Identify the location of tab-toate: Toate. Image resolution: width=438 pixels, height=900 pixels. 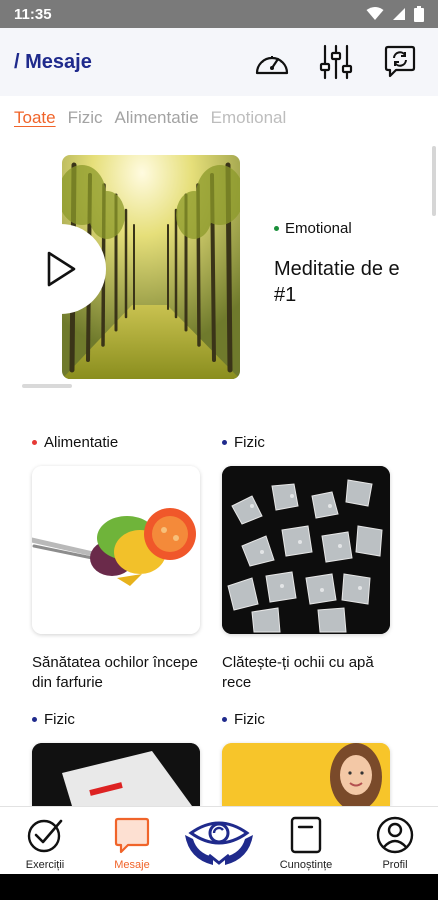
(35, 118).